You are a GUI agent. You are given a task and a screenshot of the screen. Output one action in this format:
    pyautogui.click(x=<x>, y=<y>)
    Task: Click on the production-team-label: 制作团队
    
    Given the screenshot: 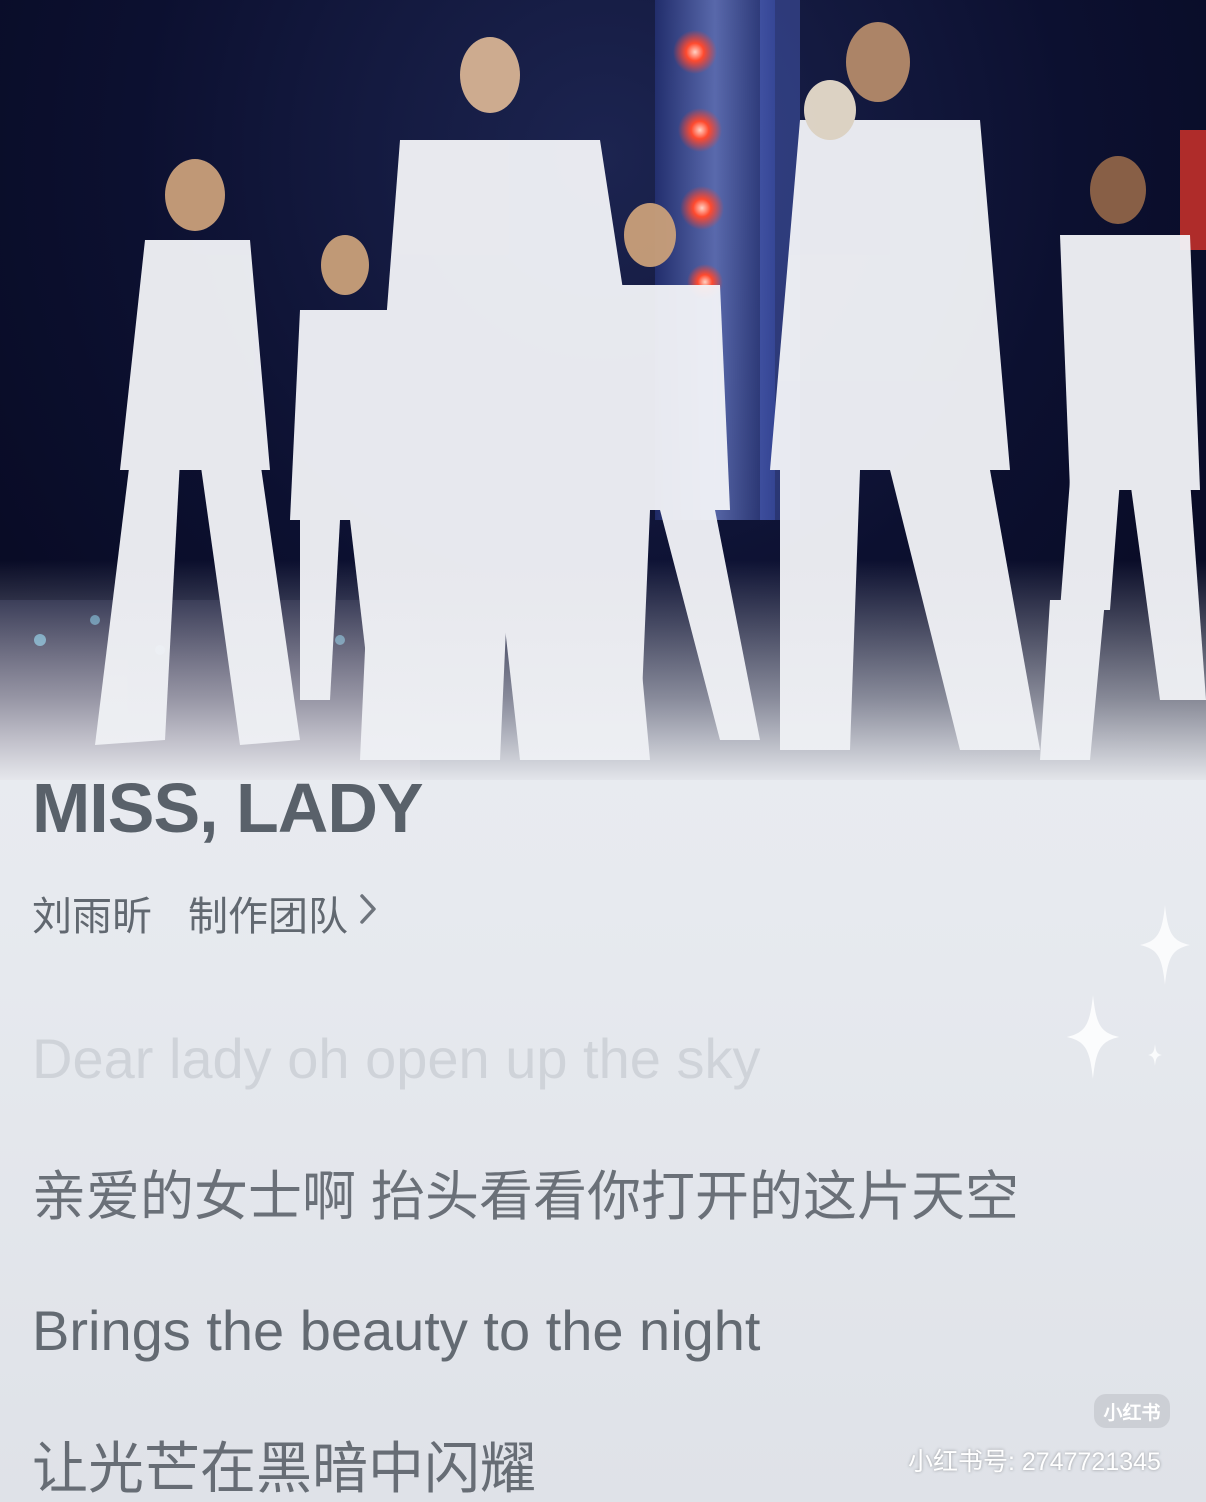 What is the action you would take?
    pyautogui.click(x=268, y=917)
    